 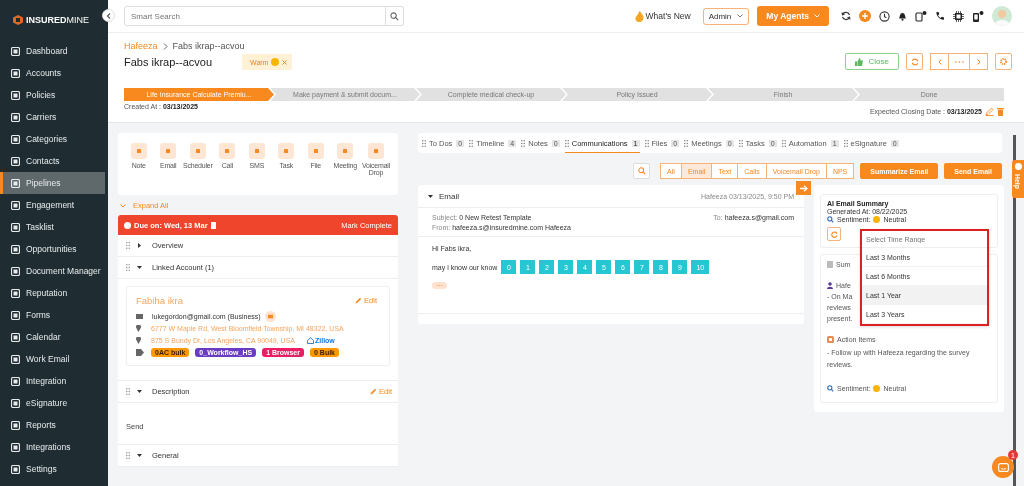 What do you see at coordinates (123, 205) in the screenshot?
I see `chevron-down-icon` at bounding box center [123, 205].